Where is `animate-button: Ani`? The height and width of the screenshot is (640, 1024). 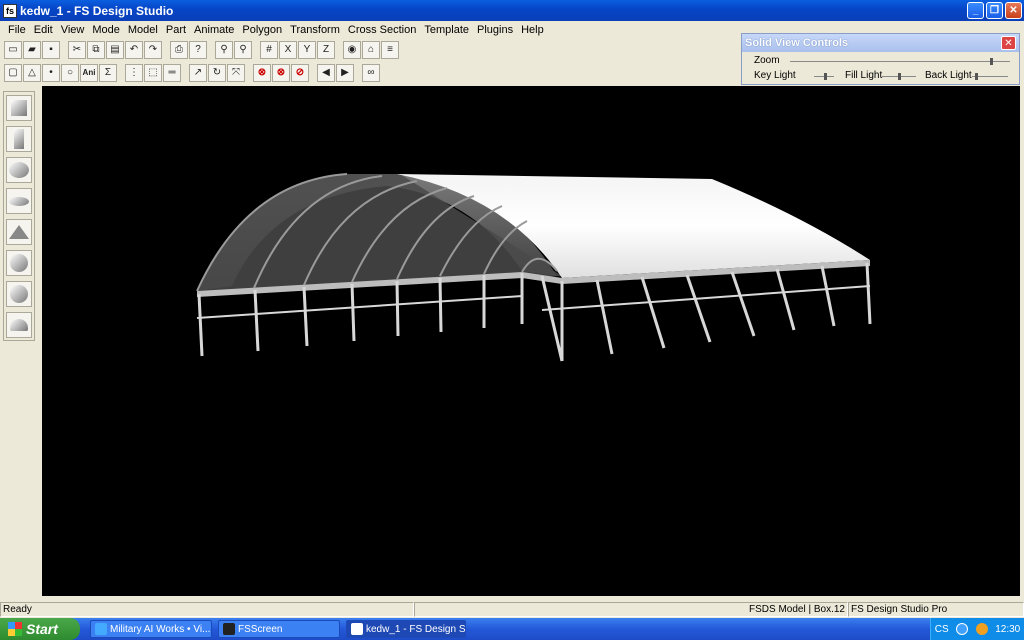
animate-button: Ani is located at coordinates (89, 73).